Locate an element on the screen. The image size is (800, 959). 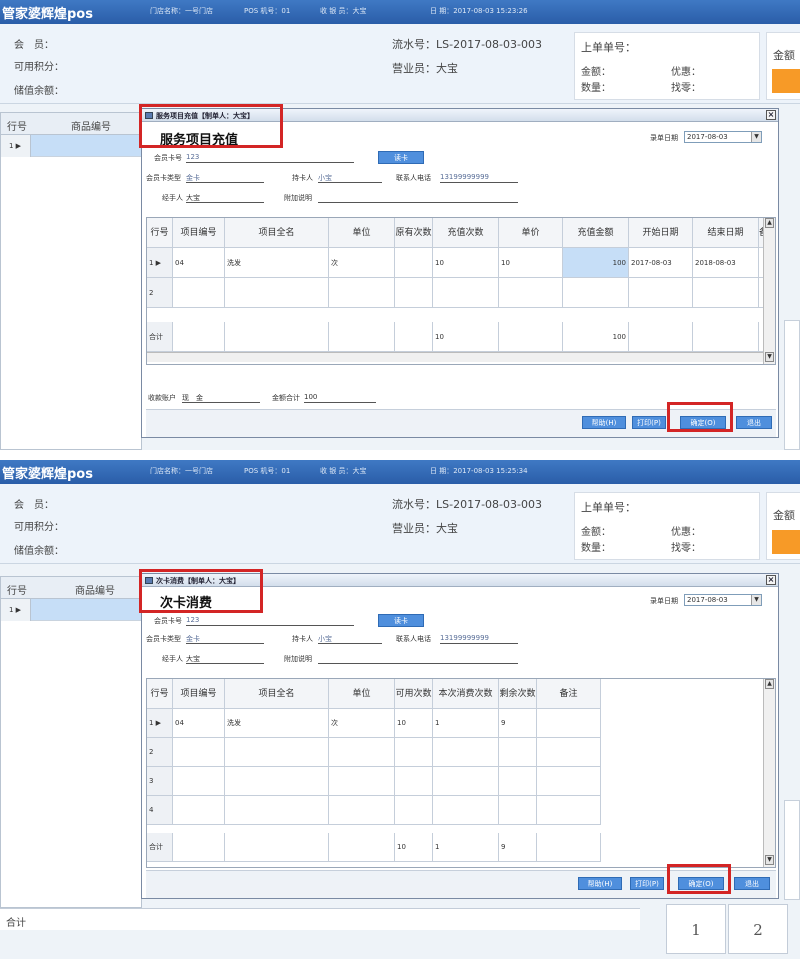
table-cell: 2018-08-03 is located at coordinates (726, 263).